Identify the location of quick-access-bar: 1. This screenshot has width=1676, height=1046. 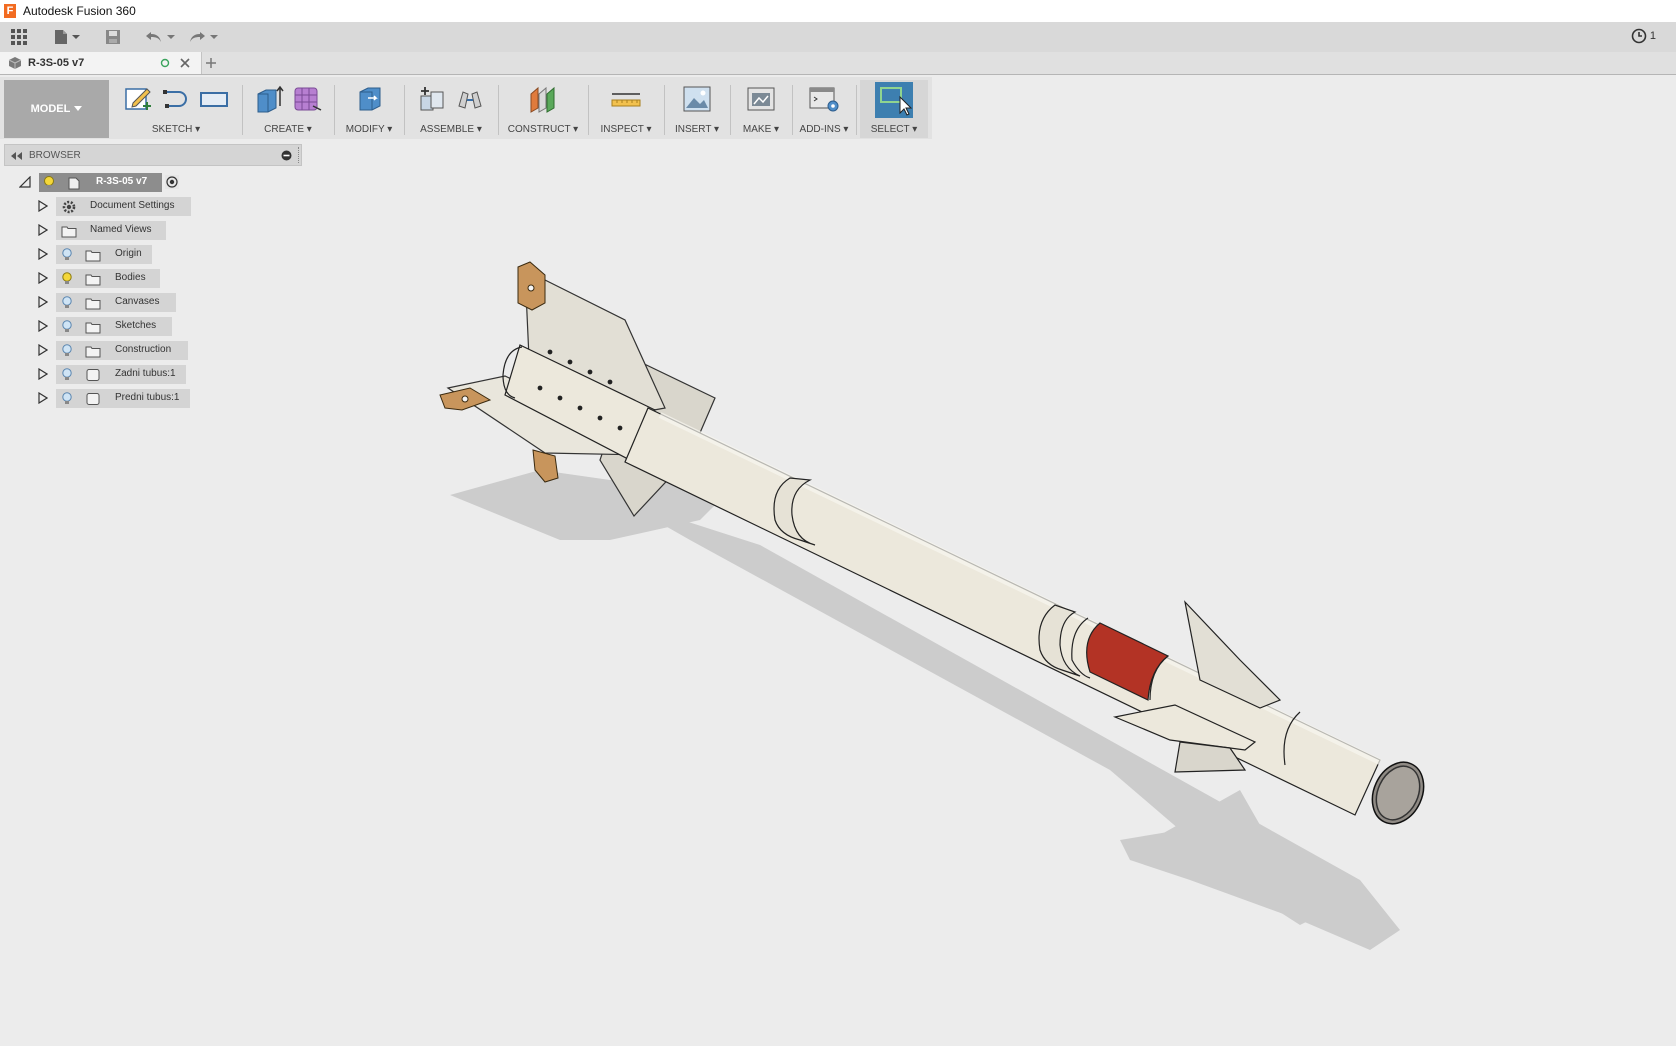
(838, 37).